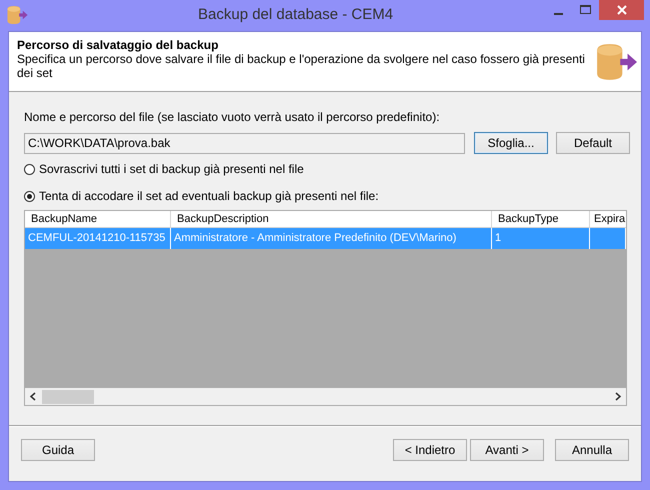 The height and width of the screenshot is (490, 650). Describe the element at coordinates (593, 143) in the screenshot. I see `default-button: Default` at that location.